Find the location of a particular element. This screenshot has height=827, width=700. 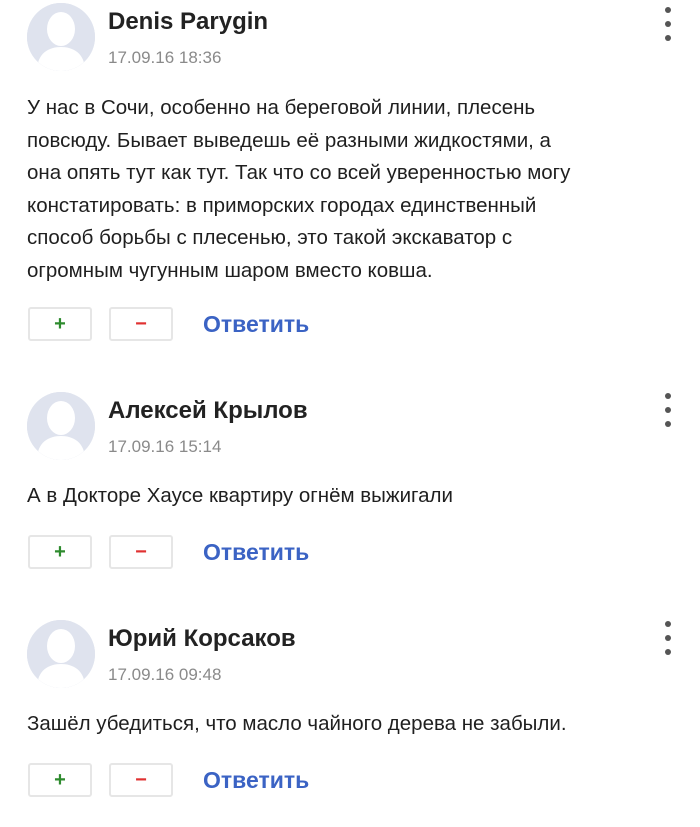

comment-date: 17.09.16 15:14 is located at coordinates (165, 446).